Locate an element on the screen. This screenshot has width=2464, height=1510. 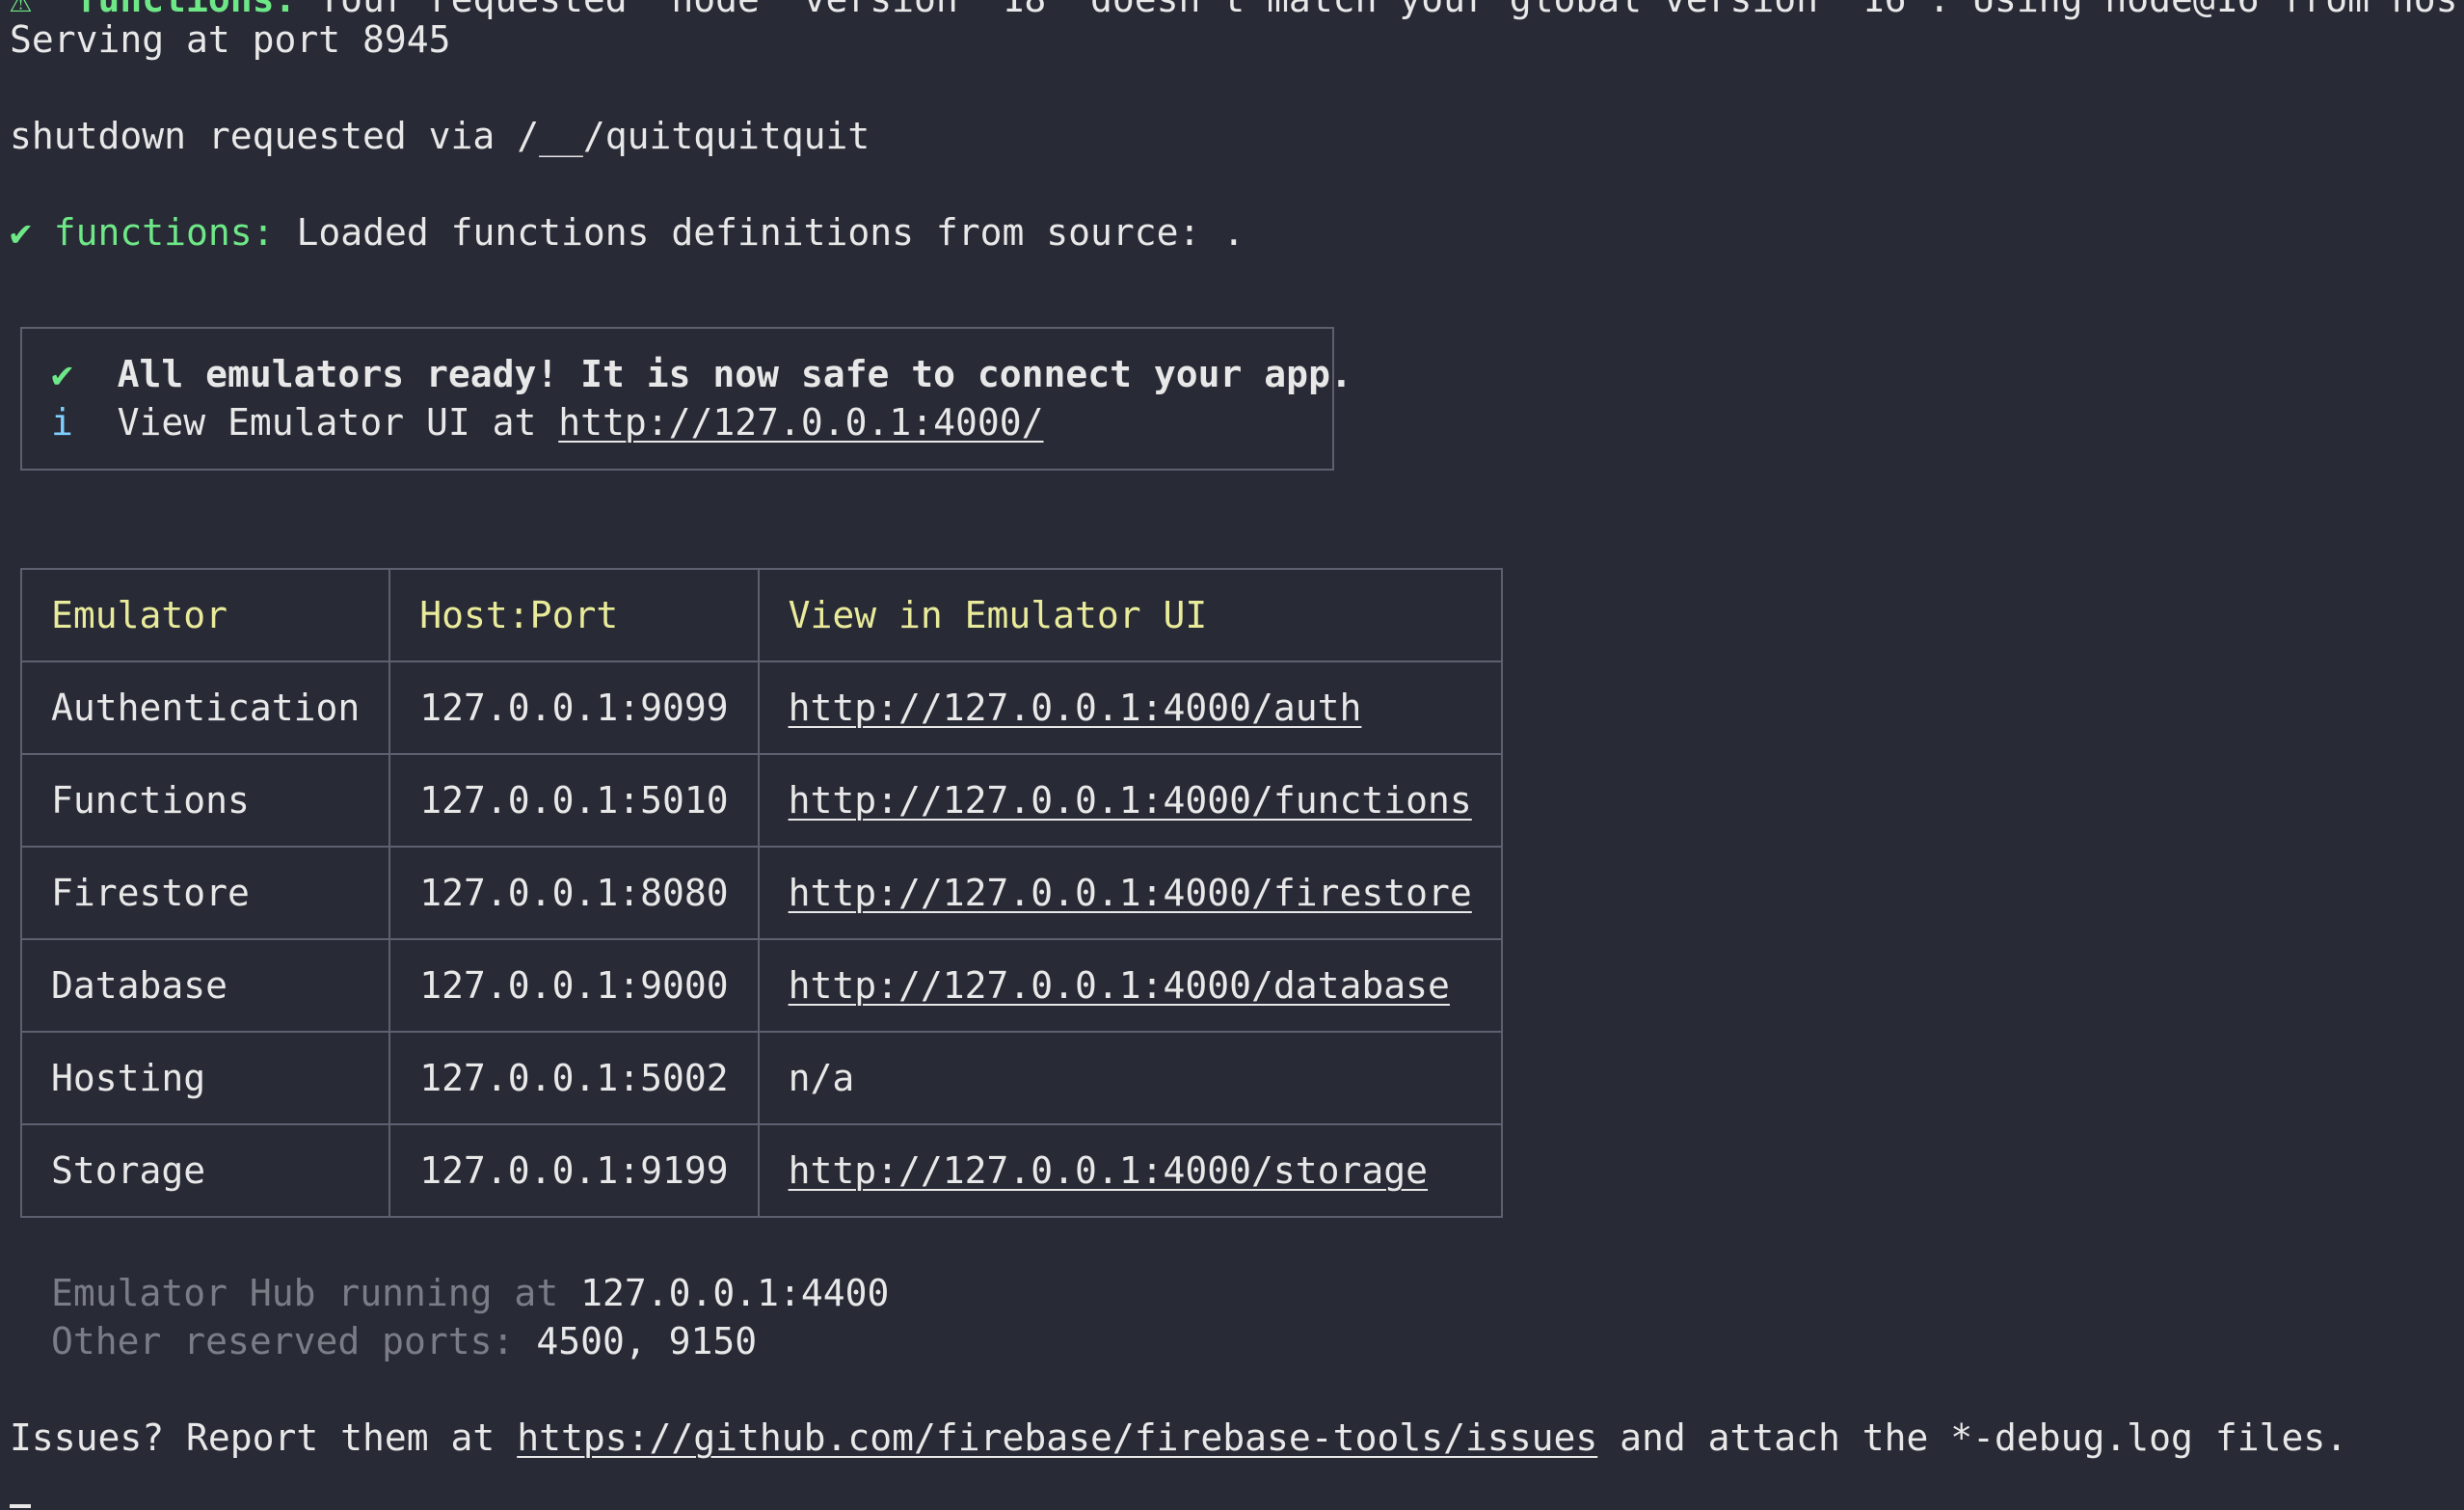
emulator-host: 127.0.0.1:5002 is located at coordinates (574, 1078).